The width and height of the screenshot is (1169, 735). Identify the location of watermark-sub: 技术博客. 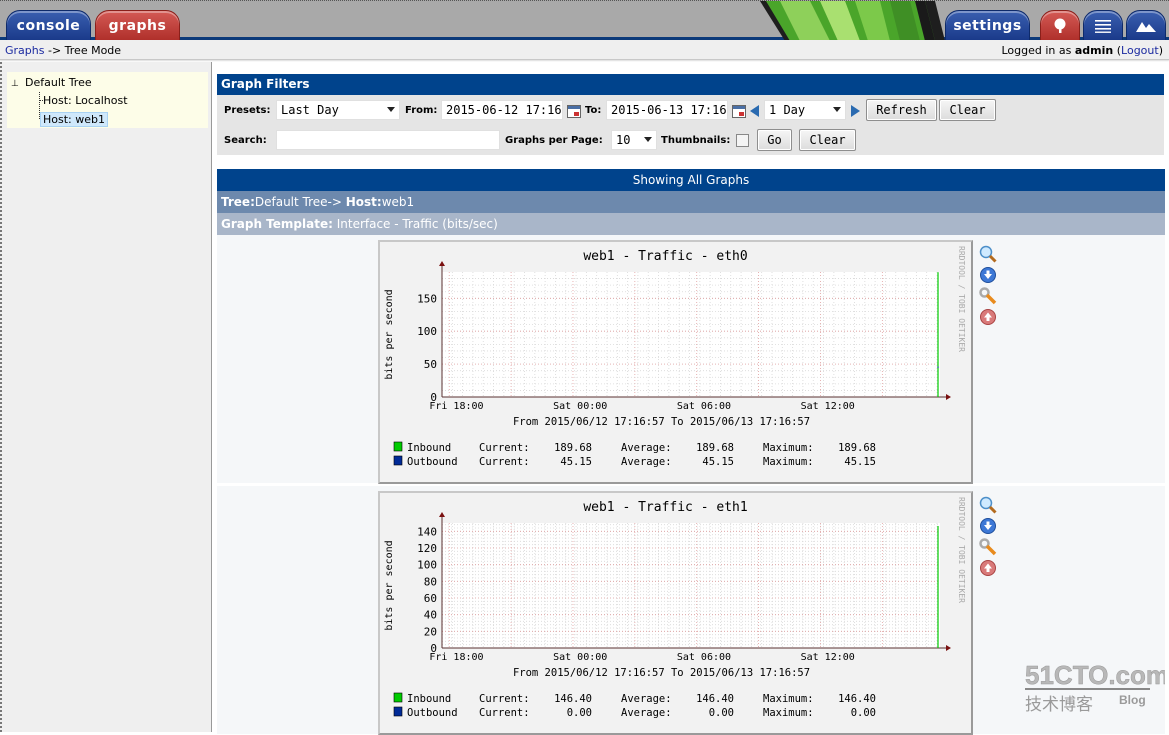
(1059, 705).